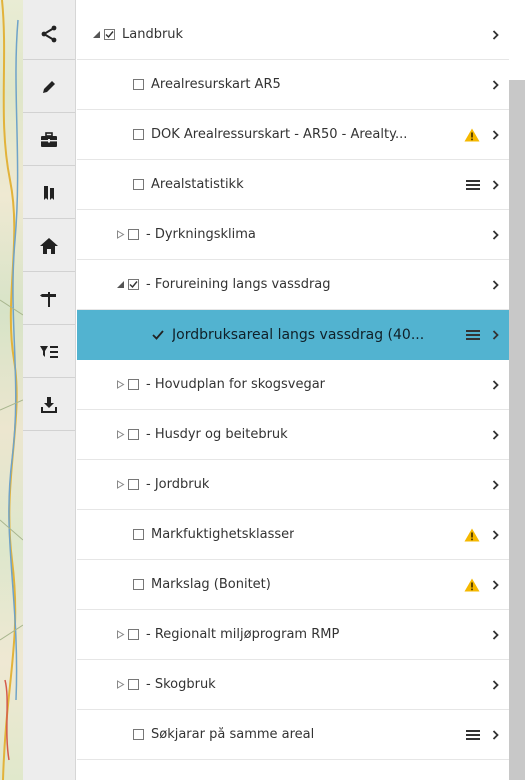 Image resolution: width=525 pixels, height=780 pixels. What do you see at coordinates (293, 185) in the screenshot?
I see `layer-row: Arealstatistikk` at bounding box center [293, 185].